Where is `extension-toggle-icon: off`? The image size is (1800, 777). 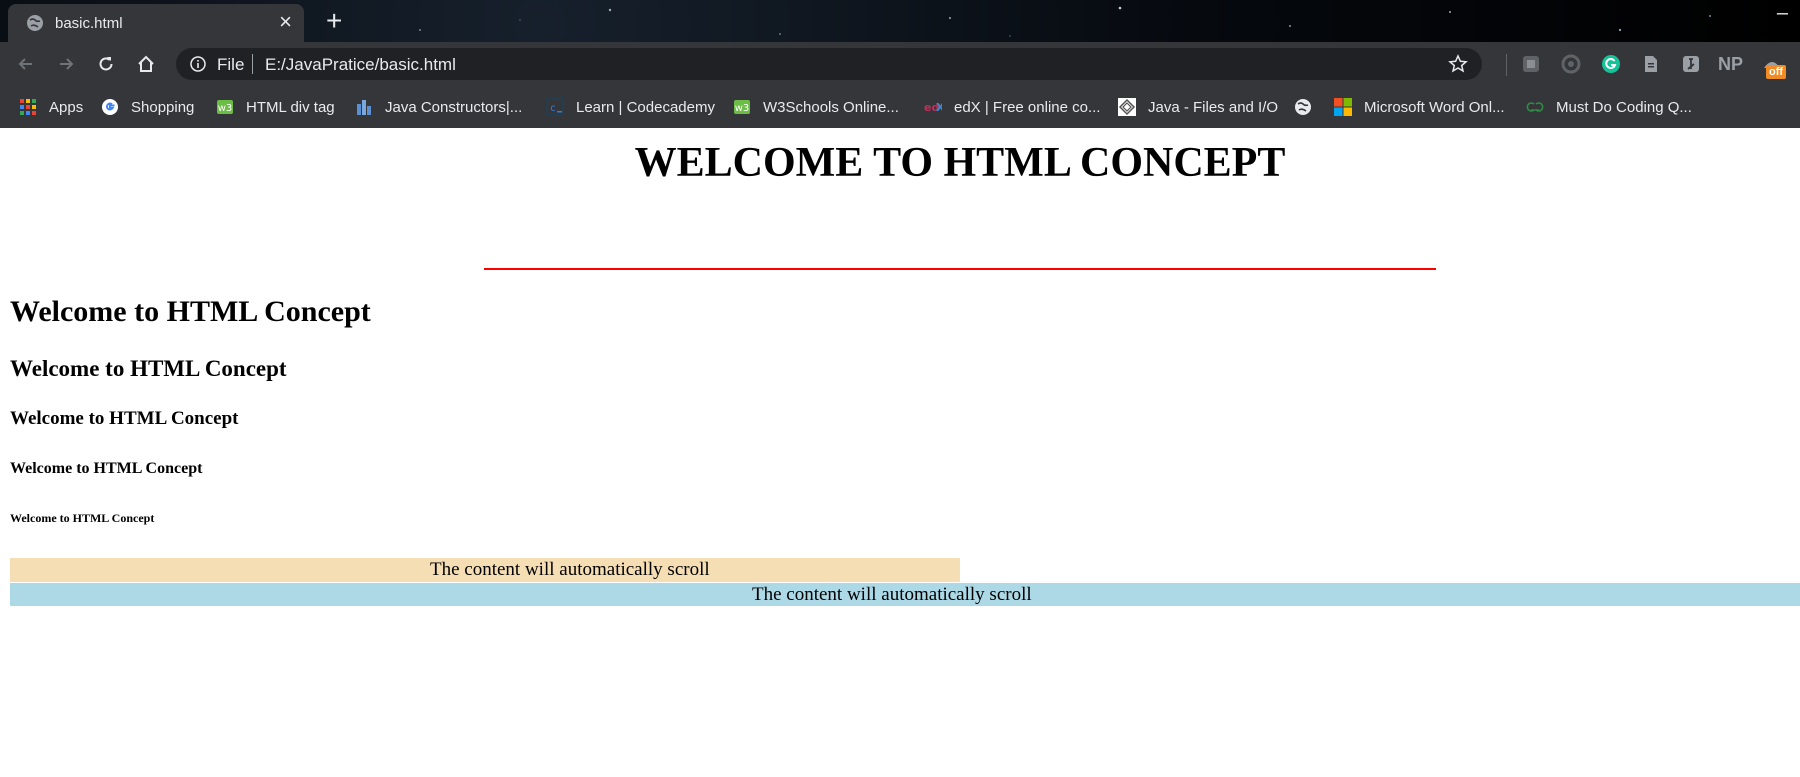 extension-toggle-icon: off is located at coordinates (1775, 68).